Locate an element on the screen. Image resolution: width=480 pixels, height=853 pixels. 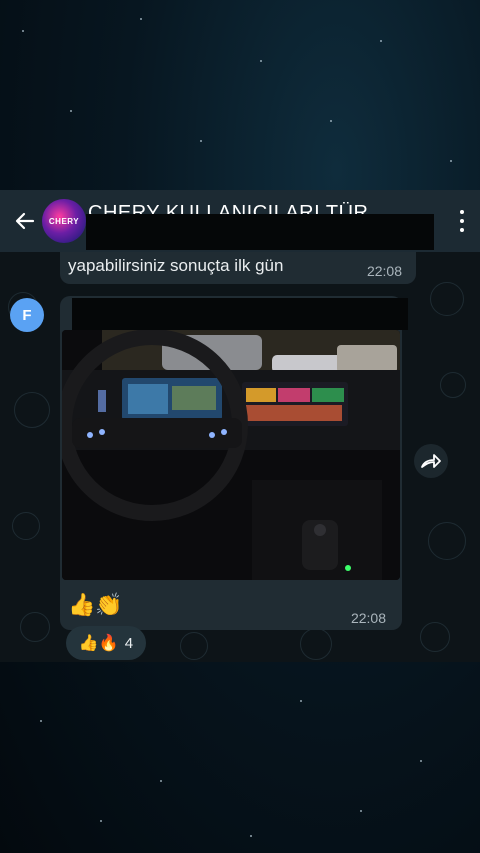
chat-header: CHERY CHERY KULLANICILARI TÜR is located at coordinates (240, 221).